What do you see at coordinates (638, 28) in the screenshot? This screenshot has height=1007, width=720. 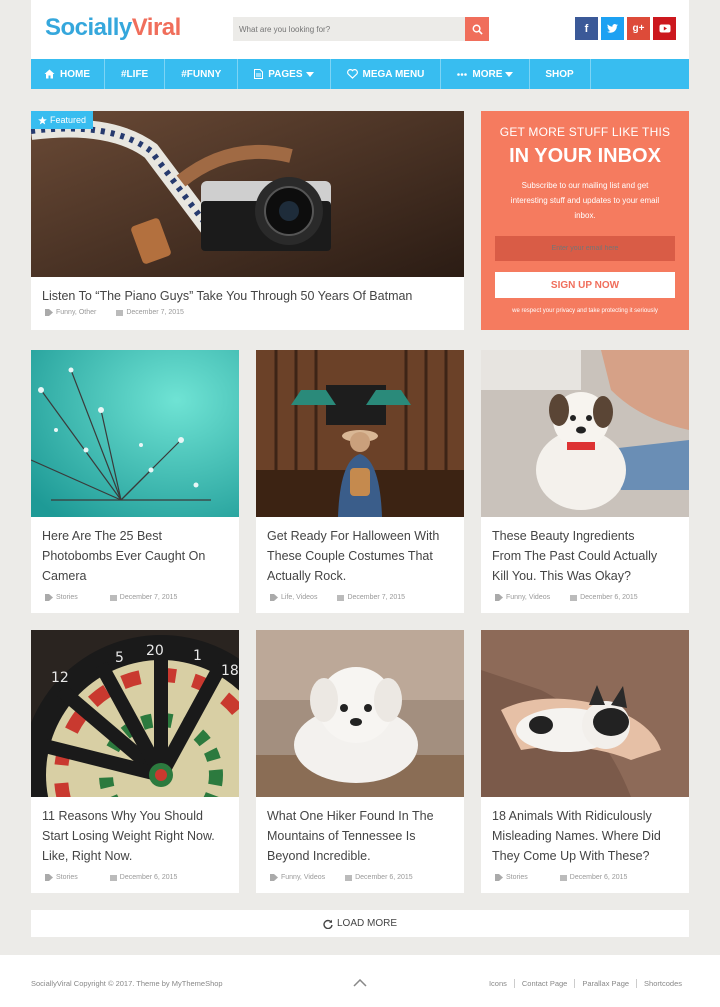 I see `google-plus-icon: g+` at bounding box center [638, 28].